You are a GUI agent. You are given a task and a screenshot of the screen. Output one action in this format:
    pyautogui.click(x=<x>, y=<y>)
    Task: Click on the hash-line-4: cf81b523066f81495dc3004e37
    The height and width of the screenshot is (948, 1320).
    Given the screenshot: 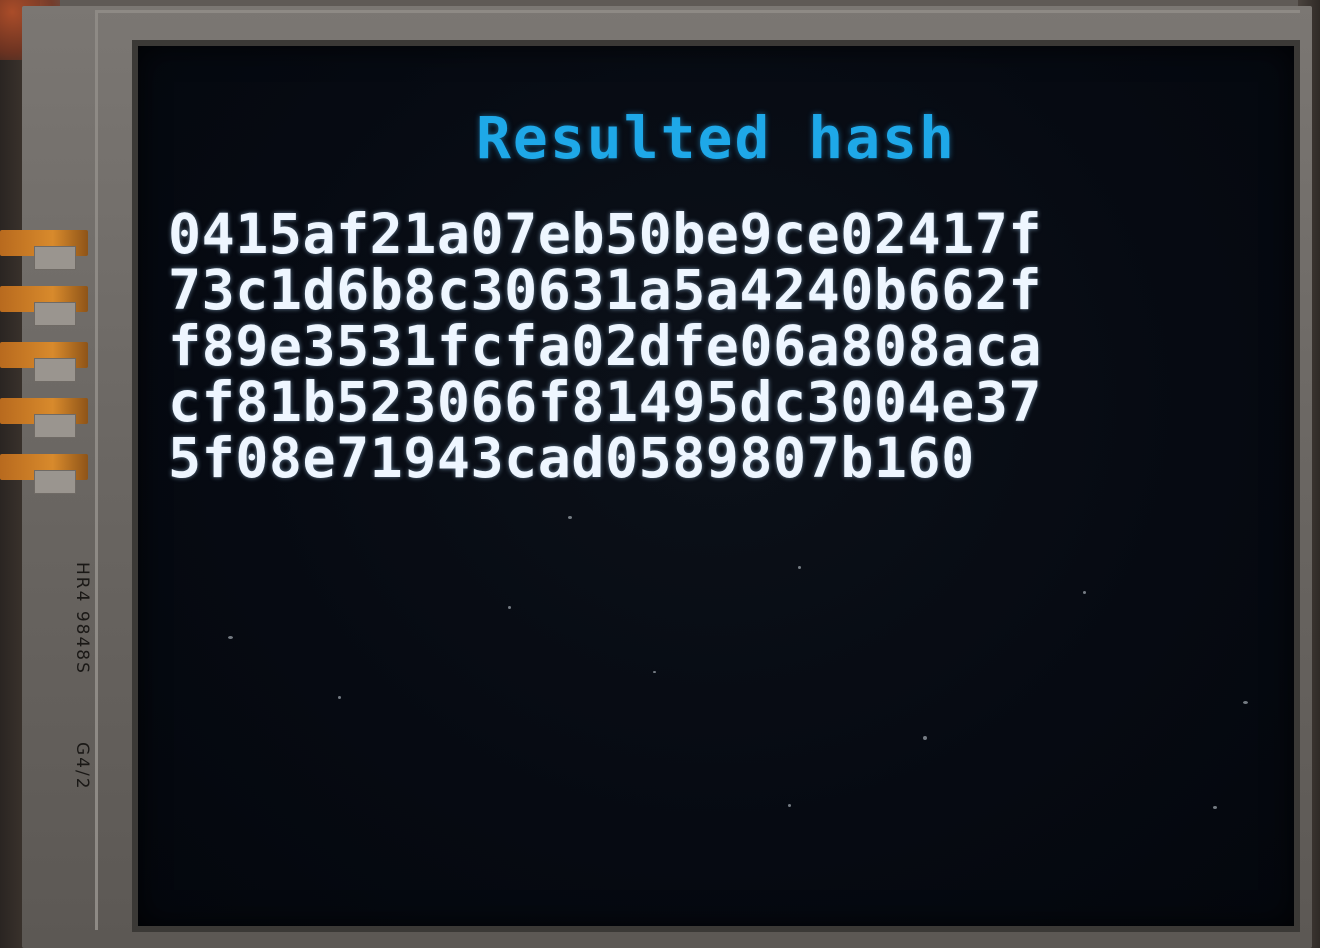 What is the action you would take?
    pyautogui.click(x=605, y=402)
    